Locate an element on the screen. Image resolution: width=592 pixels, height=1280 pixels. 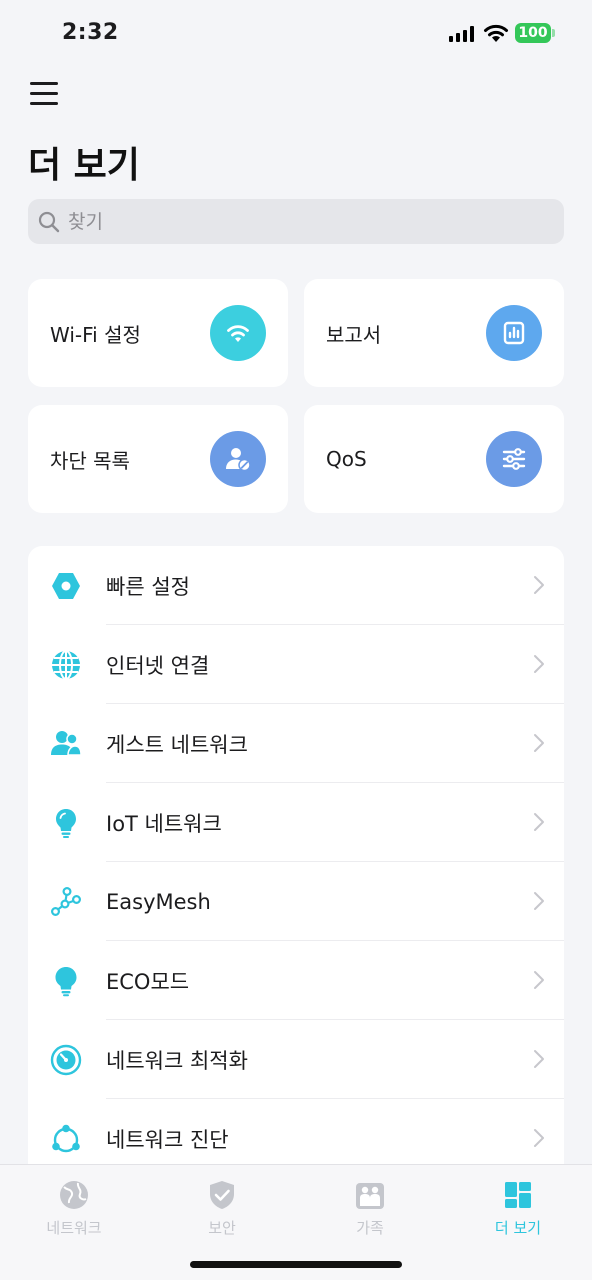
list-item-label: 네트워크 최적화 is located at coordinates (177, 1060).